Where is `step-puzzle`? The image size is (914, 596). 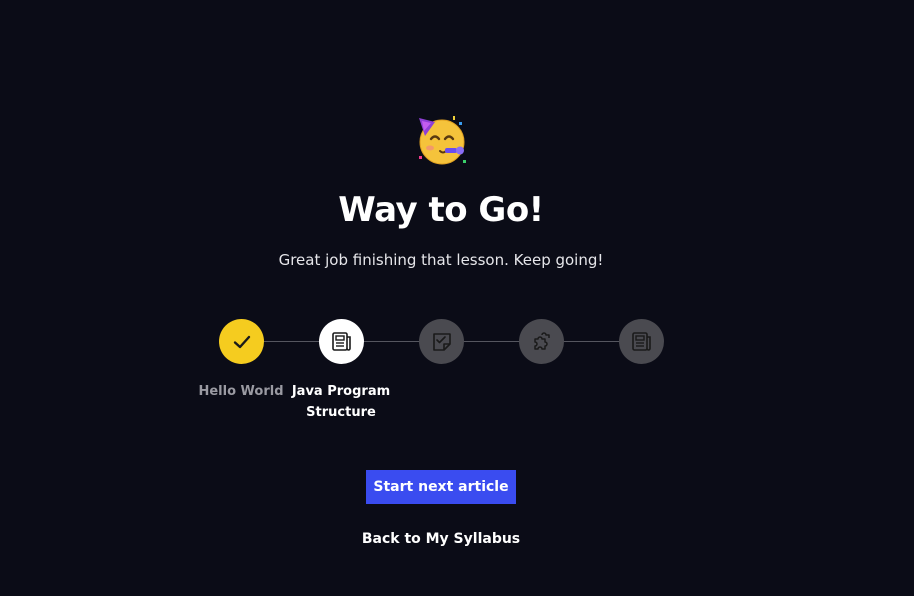
step-puzzle is located at coordinates (541, 341).